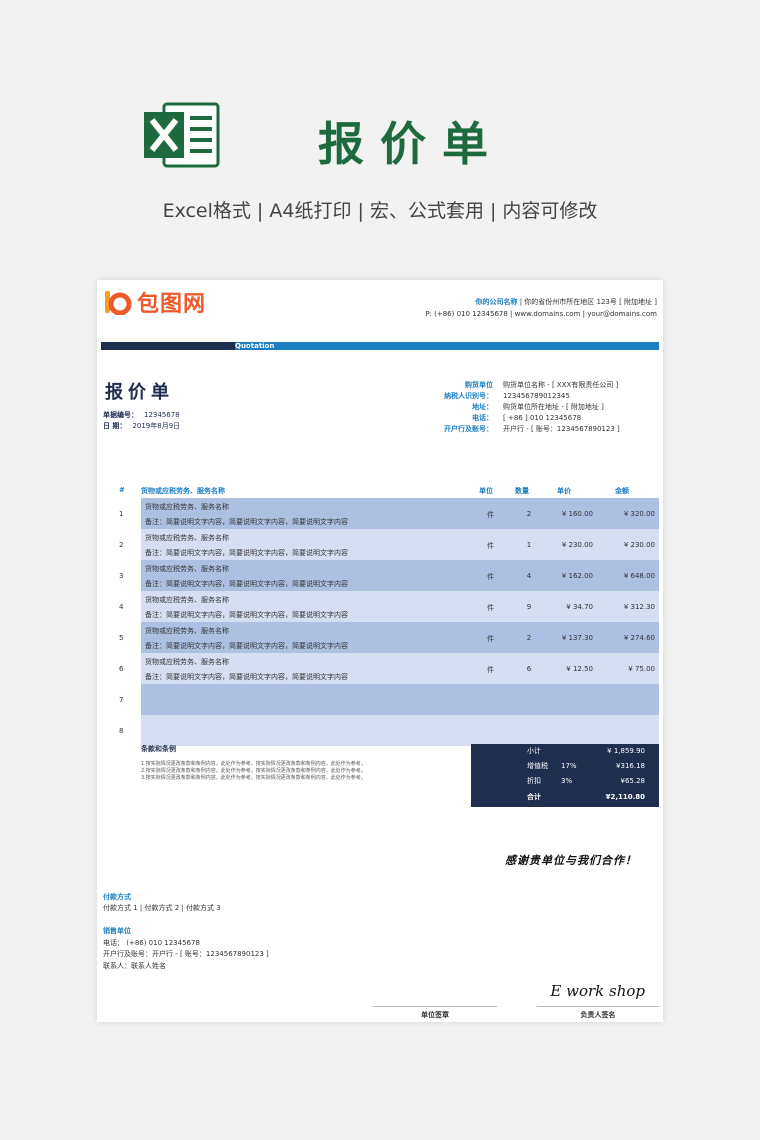 The image size is (760, 1140). What do you see at coordinates (577, 576) in the screenshot?
I see `item-price: ¥ 162.00` at bounding box center [577, 576].